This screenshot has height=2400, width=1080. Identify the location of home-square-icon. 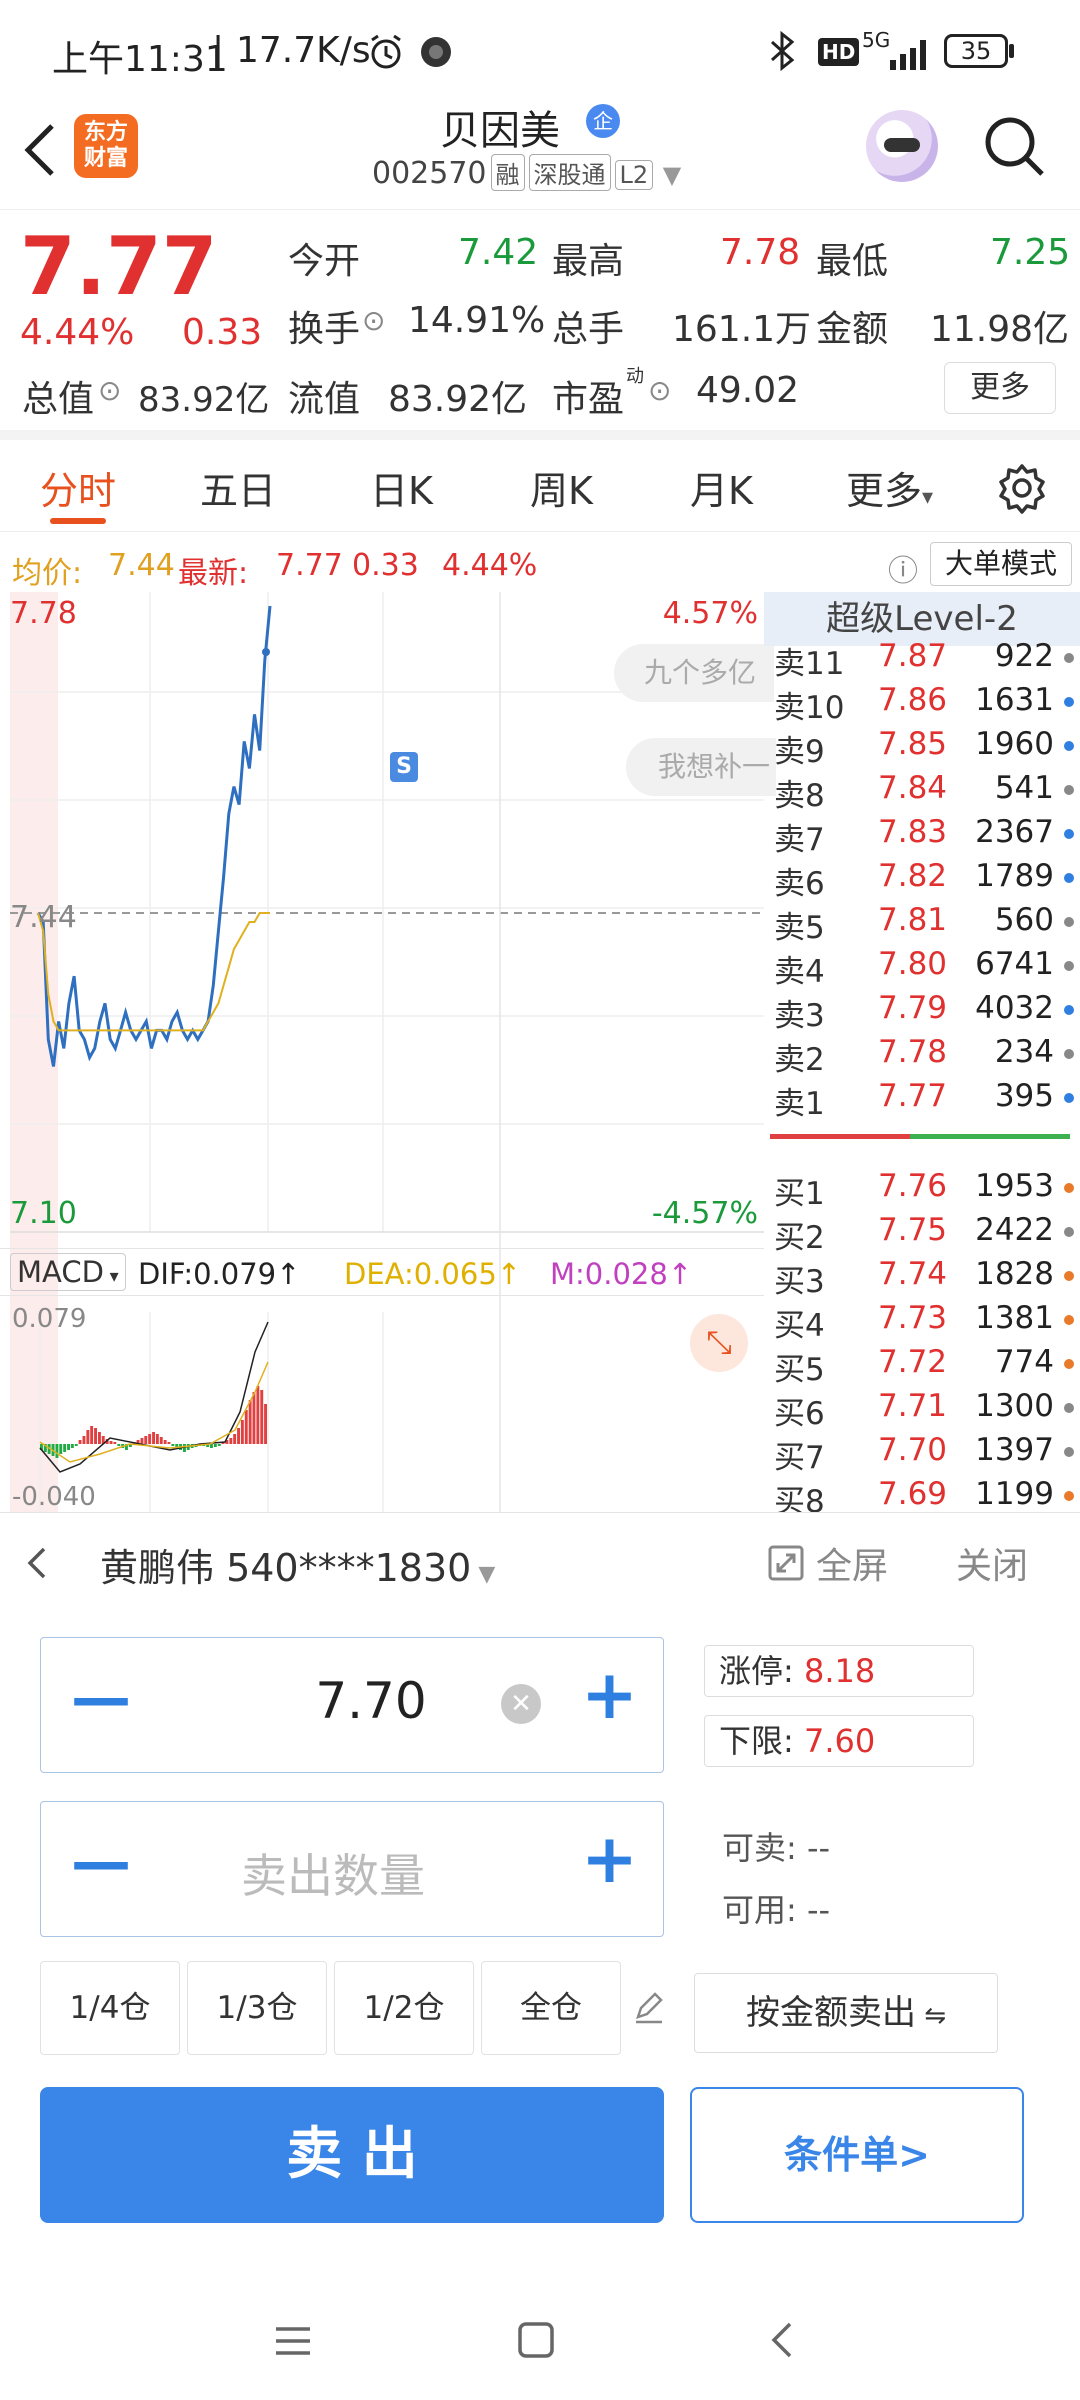
(536, 2340).